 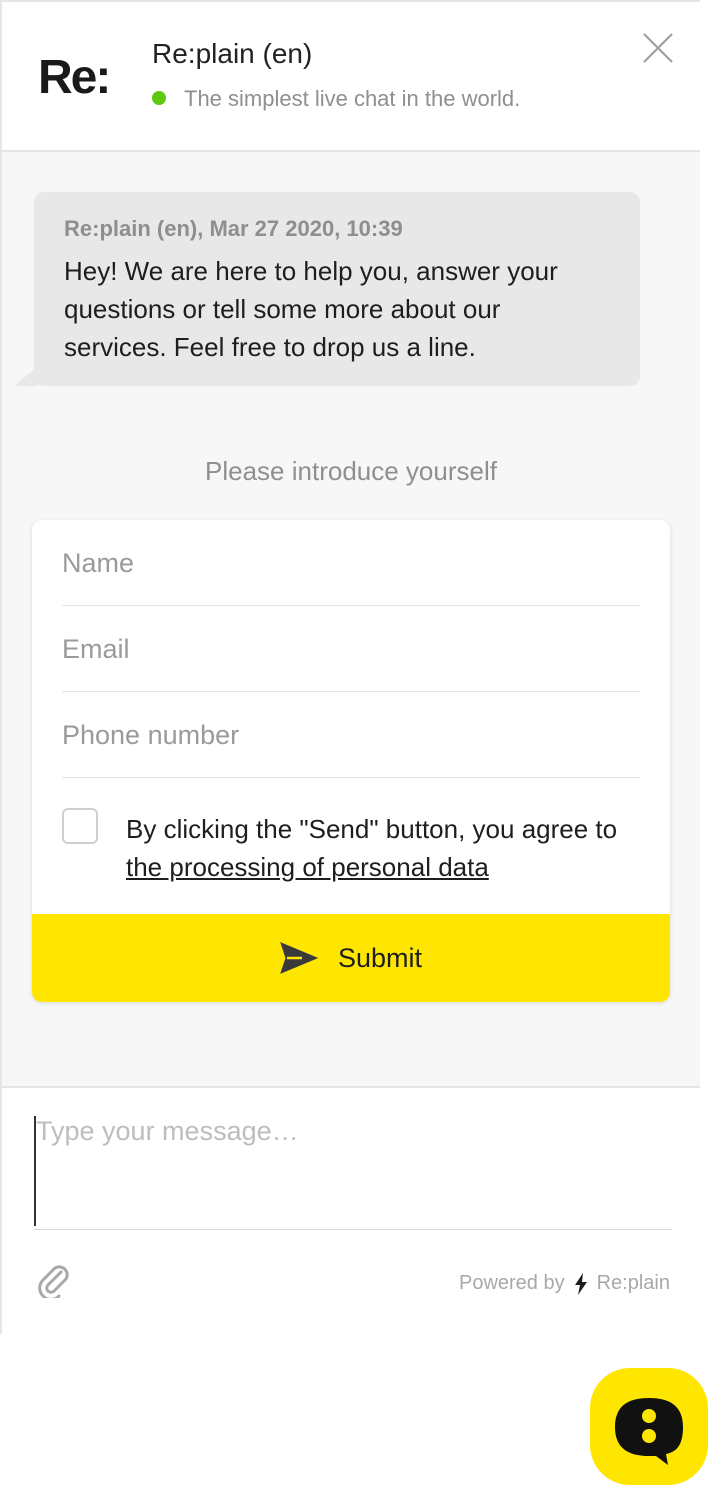 I want to click on phone-field, so click(x=351, y=734).